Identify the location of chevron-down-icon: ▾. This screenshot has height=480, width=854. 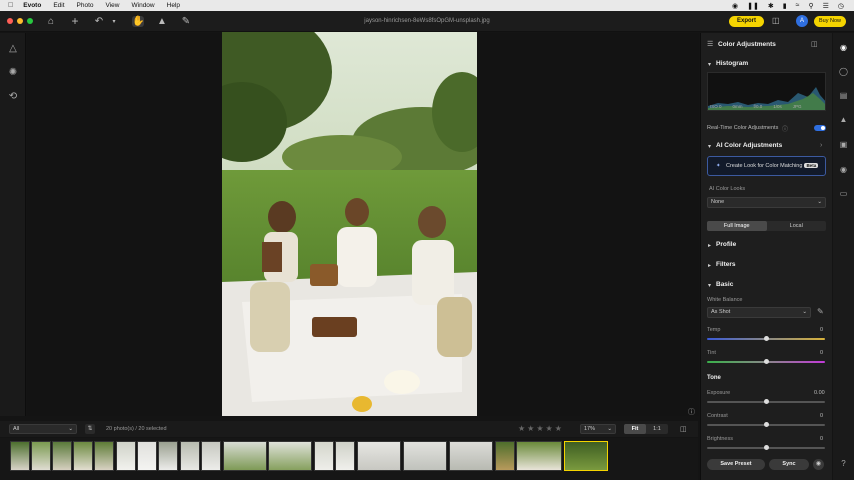
(114, 21).